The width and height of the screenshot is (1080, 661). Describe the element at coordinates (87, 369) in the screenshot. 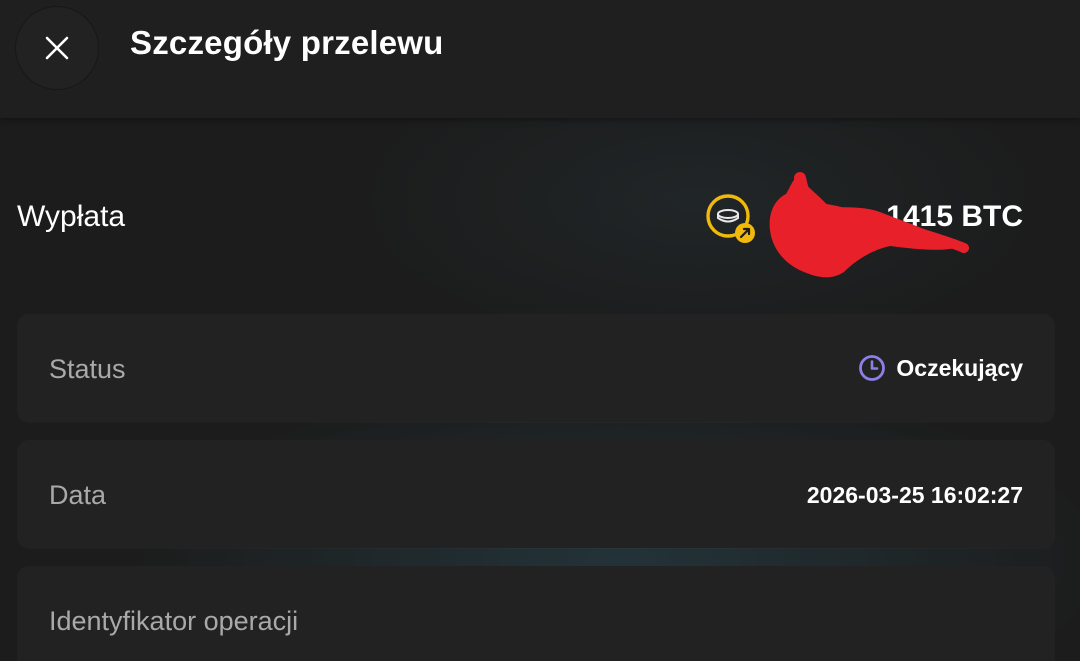

I see `status-label: Status` at that location.